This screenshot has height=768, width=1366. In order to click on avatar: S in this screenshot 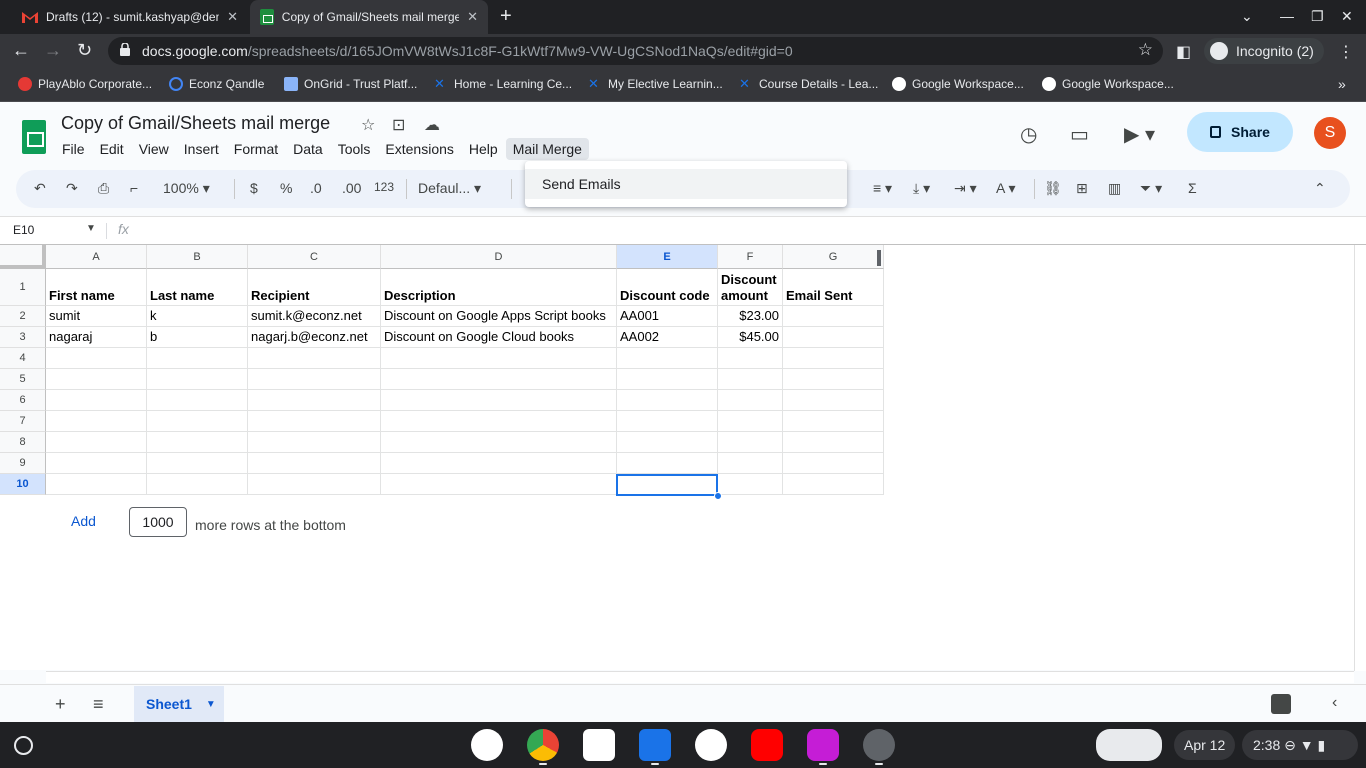, I will do `click(1330, 133)`.